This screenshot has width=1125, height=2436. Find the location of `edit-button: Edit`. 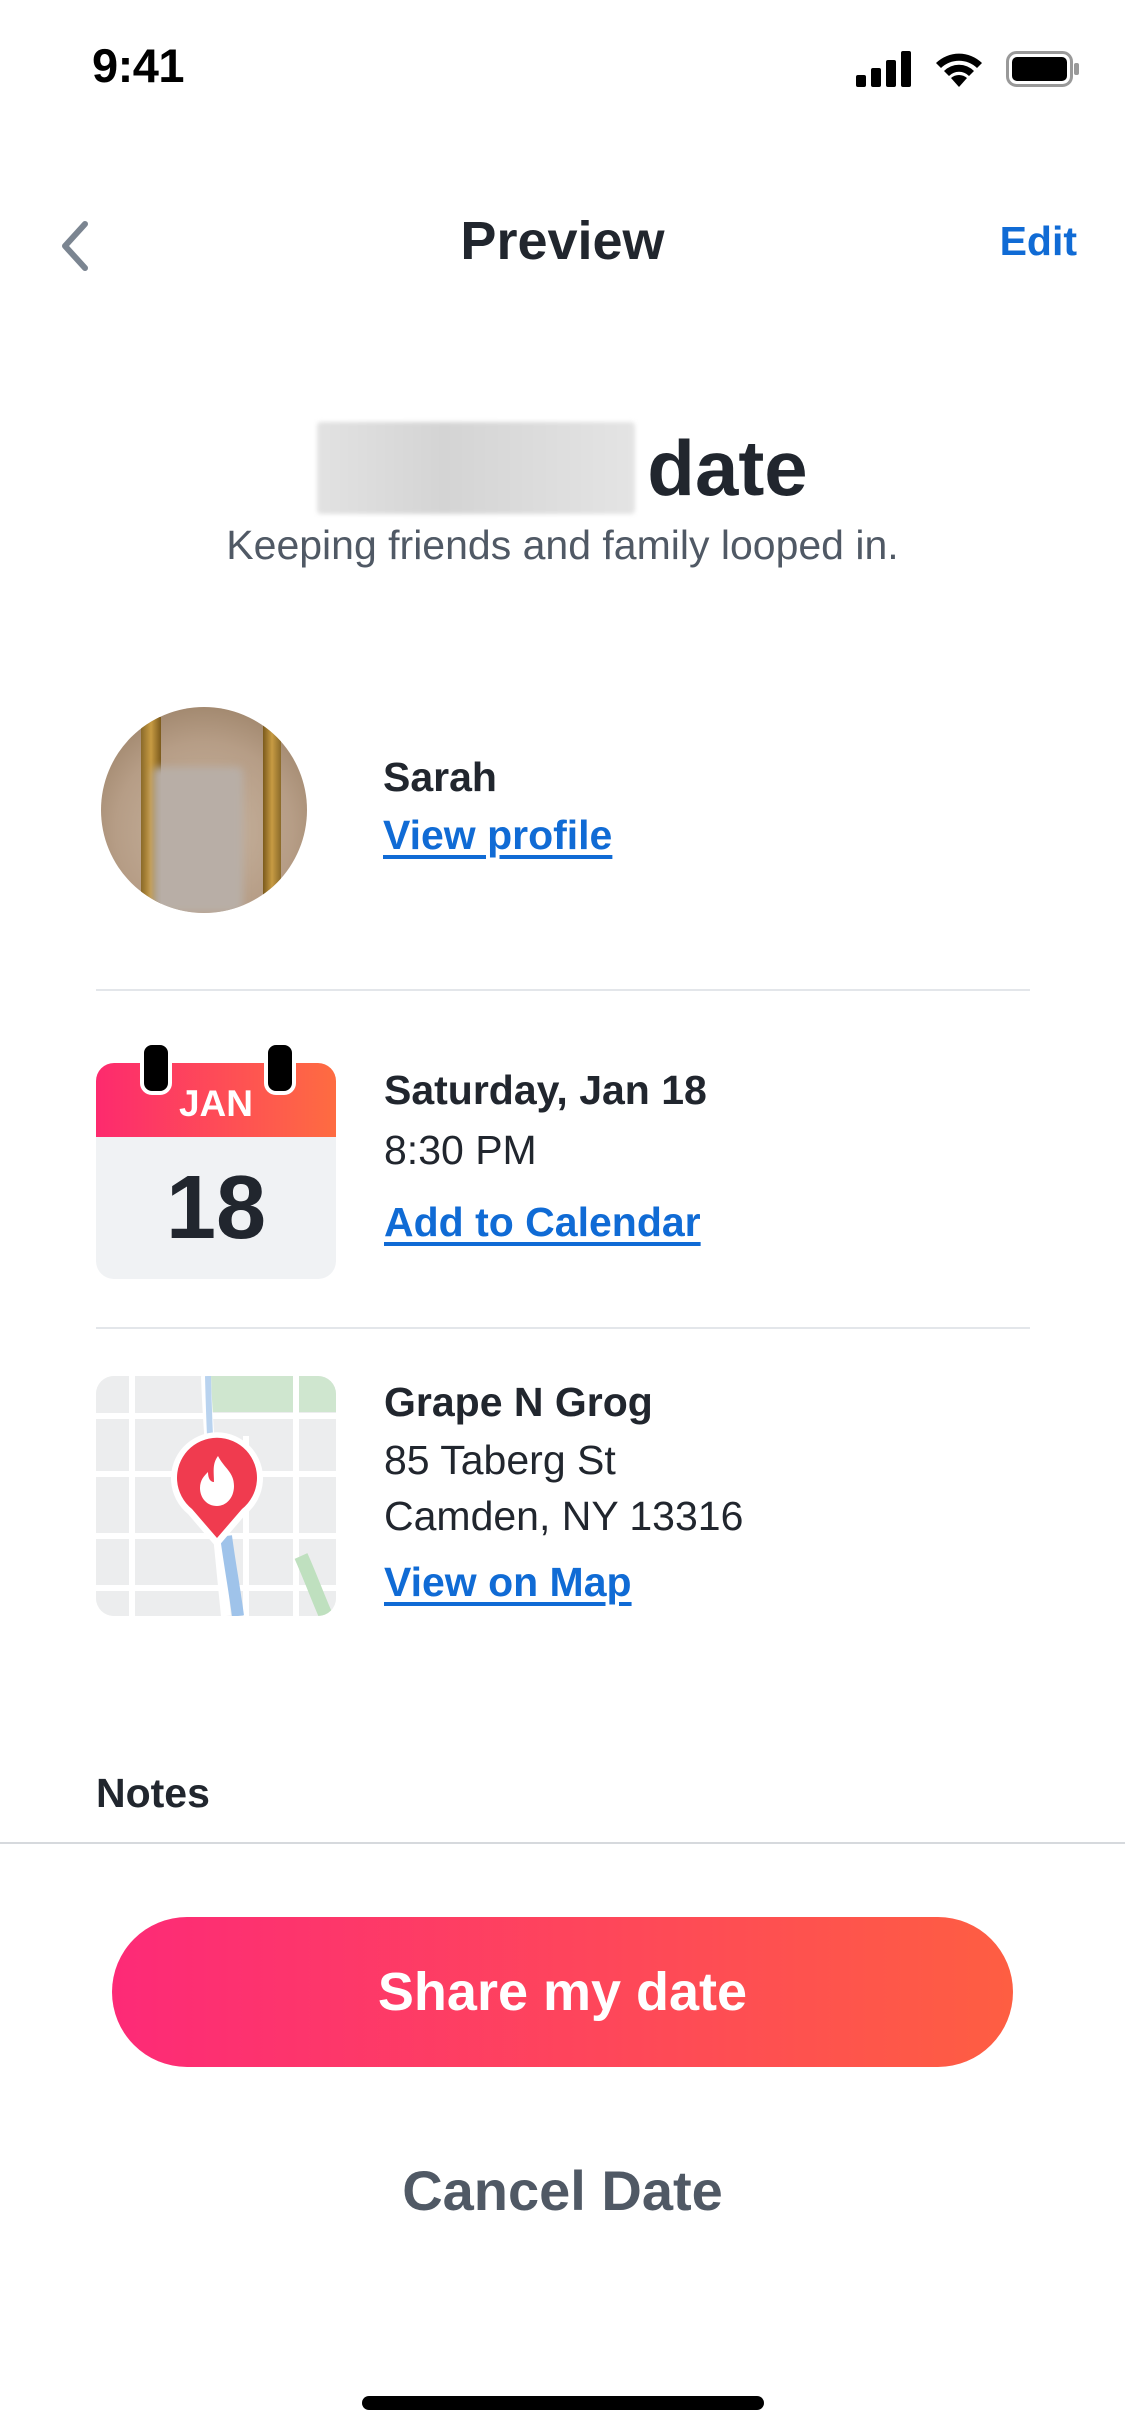

edit-button: Edit is located at coordinates (1038, 241).